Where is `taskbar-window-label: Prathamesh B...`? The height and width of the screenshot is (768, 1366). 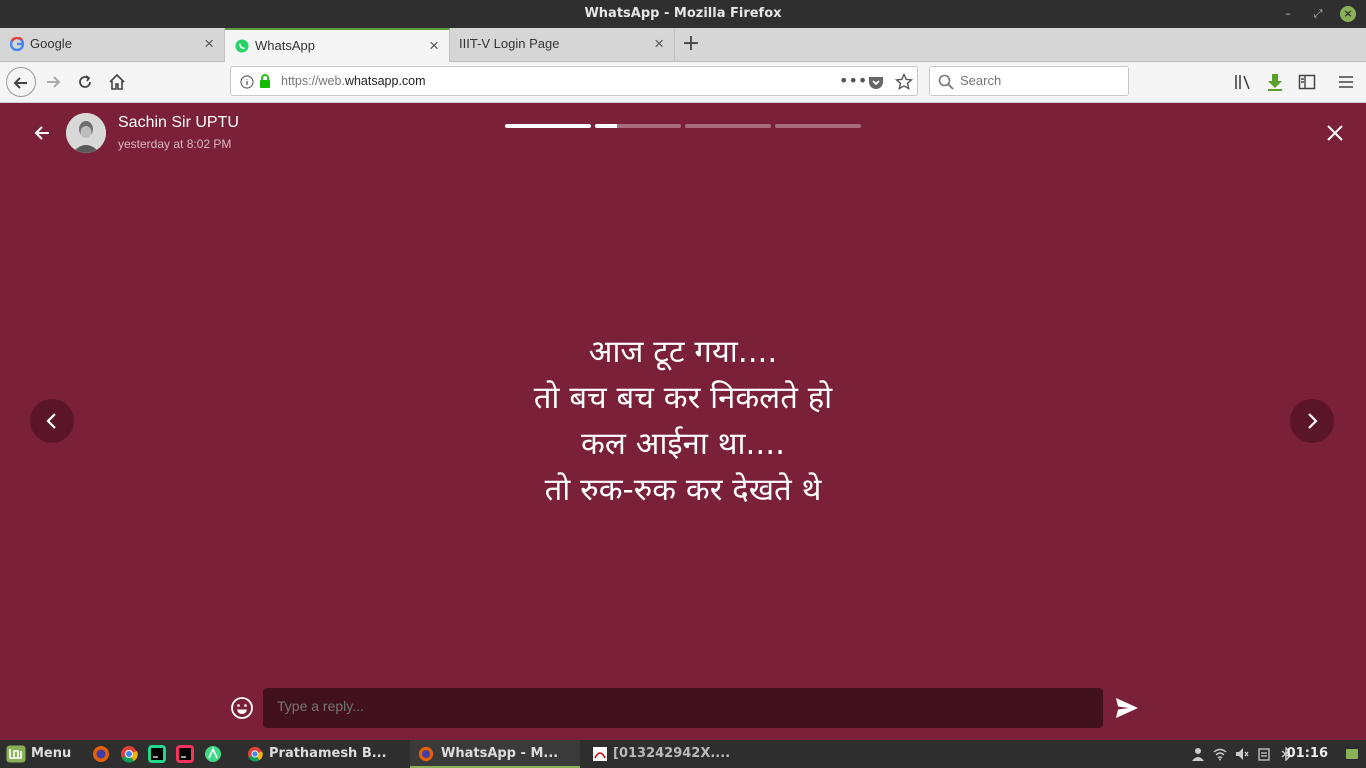 taskbar-window-label: Prathamesh B... is located at coordinates (328, 753).